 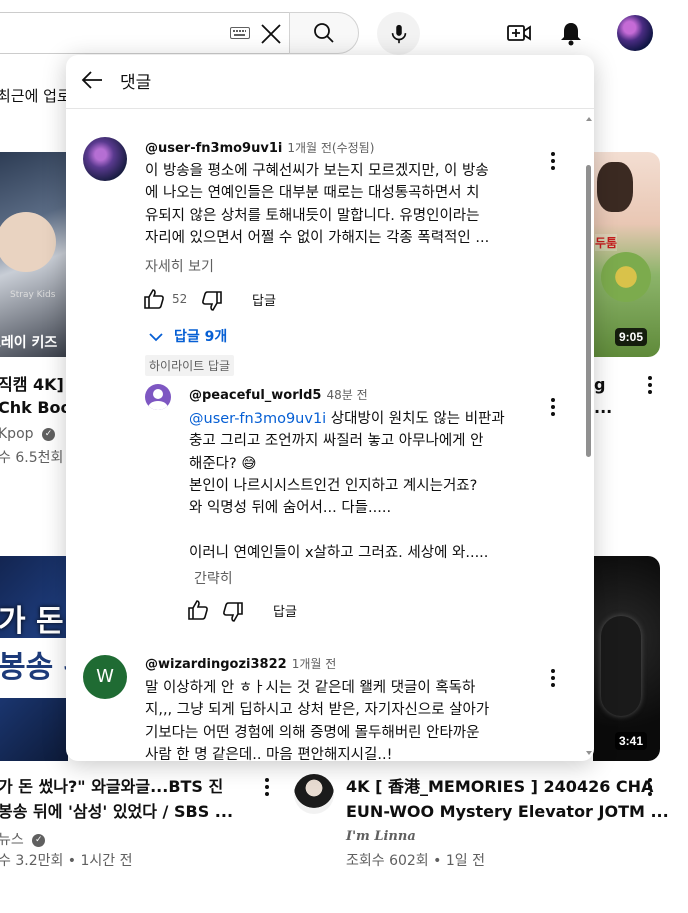 I want to click on chevron-down-icon, so click(x=156, y=337).